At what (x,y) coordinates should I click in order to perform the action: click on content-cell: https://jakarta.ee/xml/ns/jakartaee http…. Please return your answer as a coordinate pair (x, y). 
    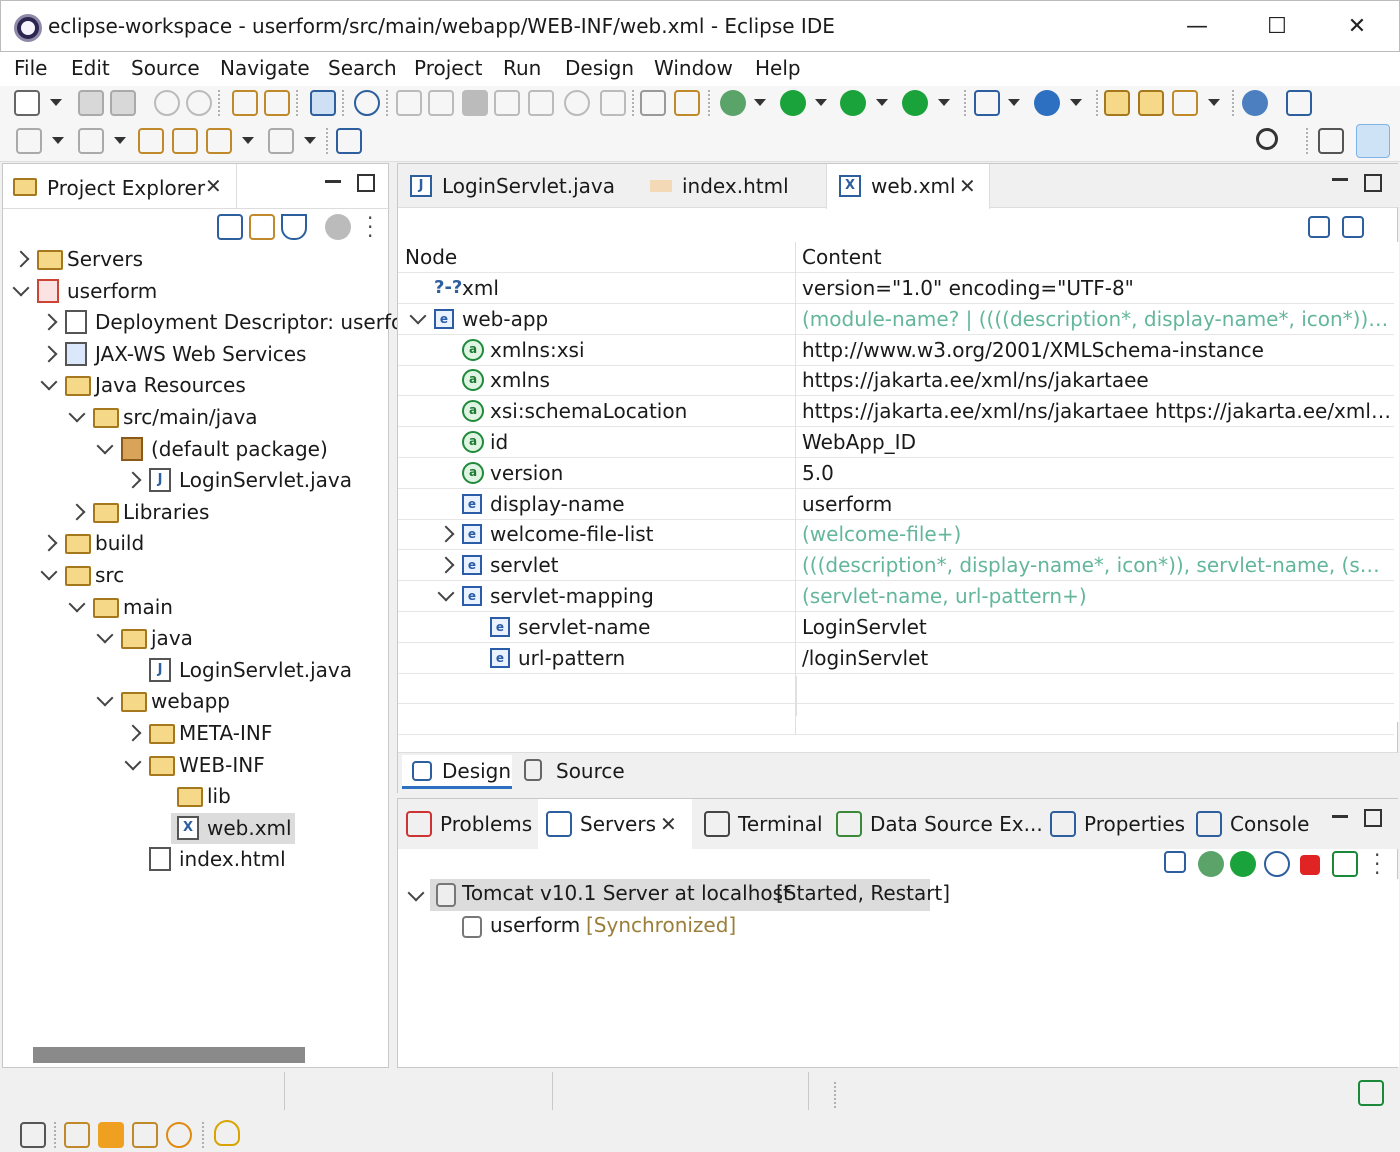
    Looking at the image, I should click on (1097, 411).